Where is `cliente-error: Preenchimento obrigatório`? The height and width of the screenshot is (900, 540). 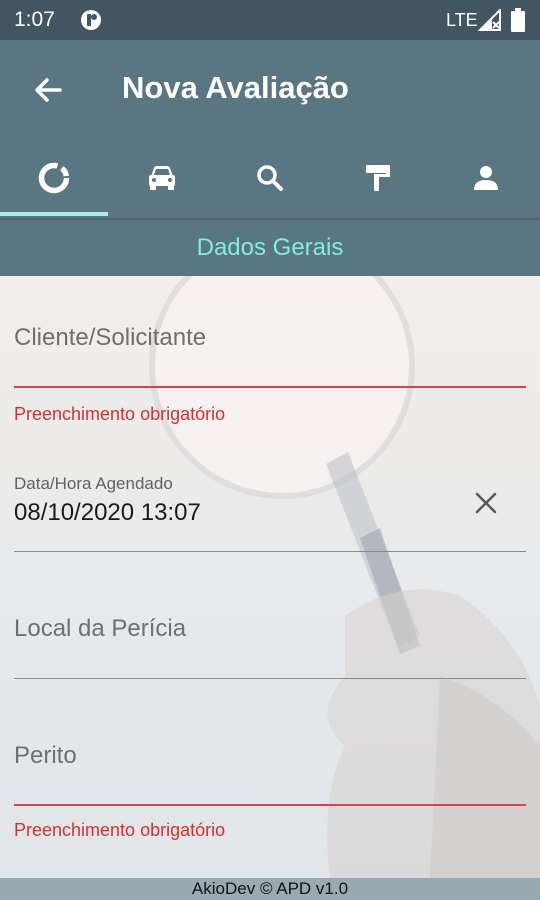
cliente-error: Preenchimento obrigatório is located at coordinates (120, 414).